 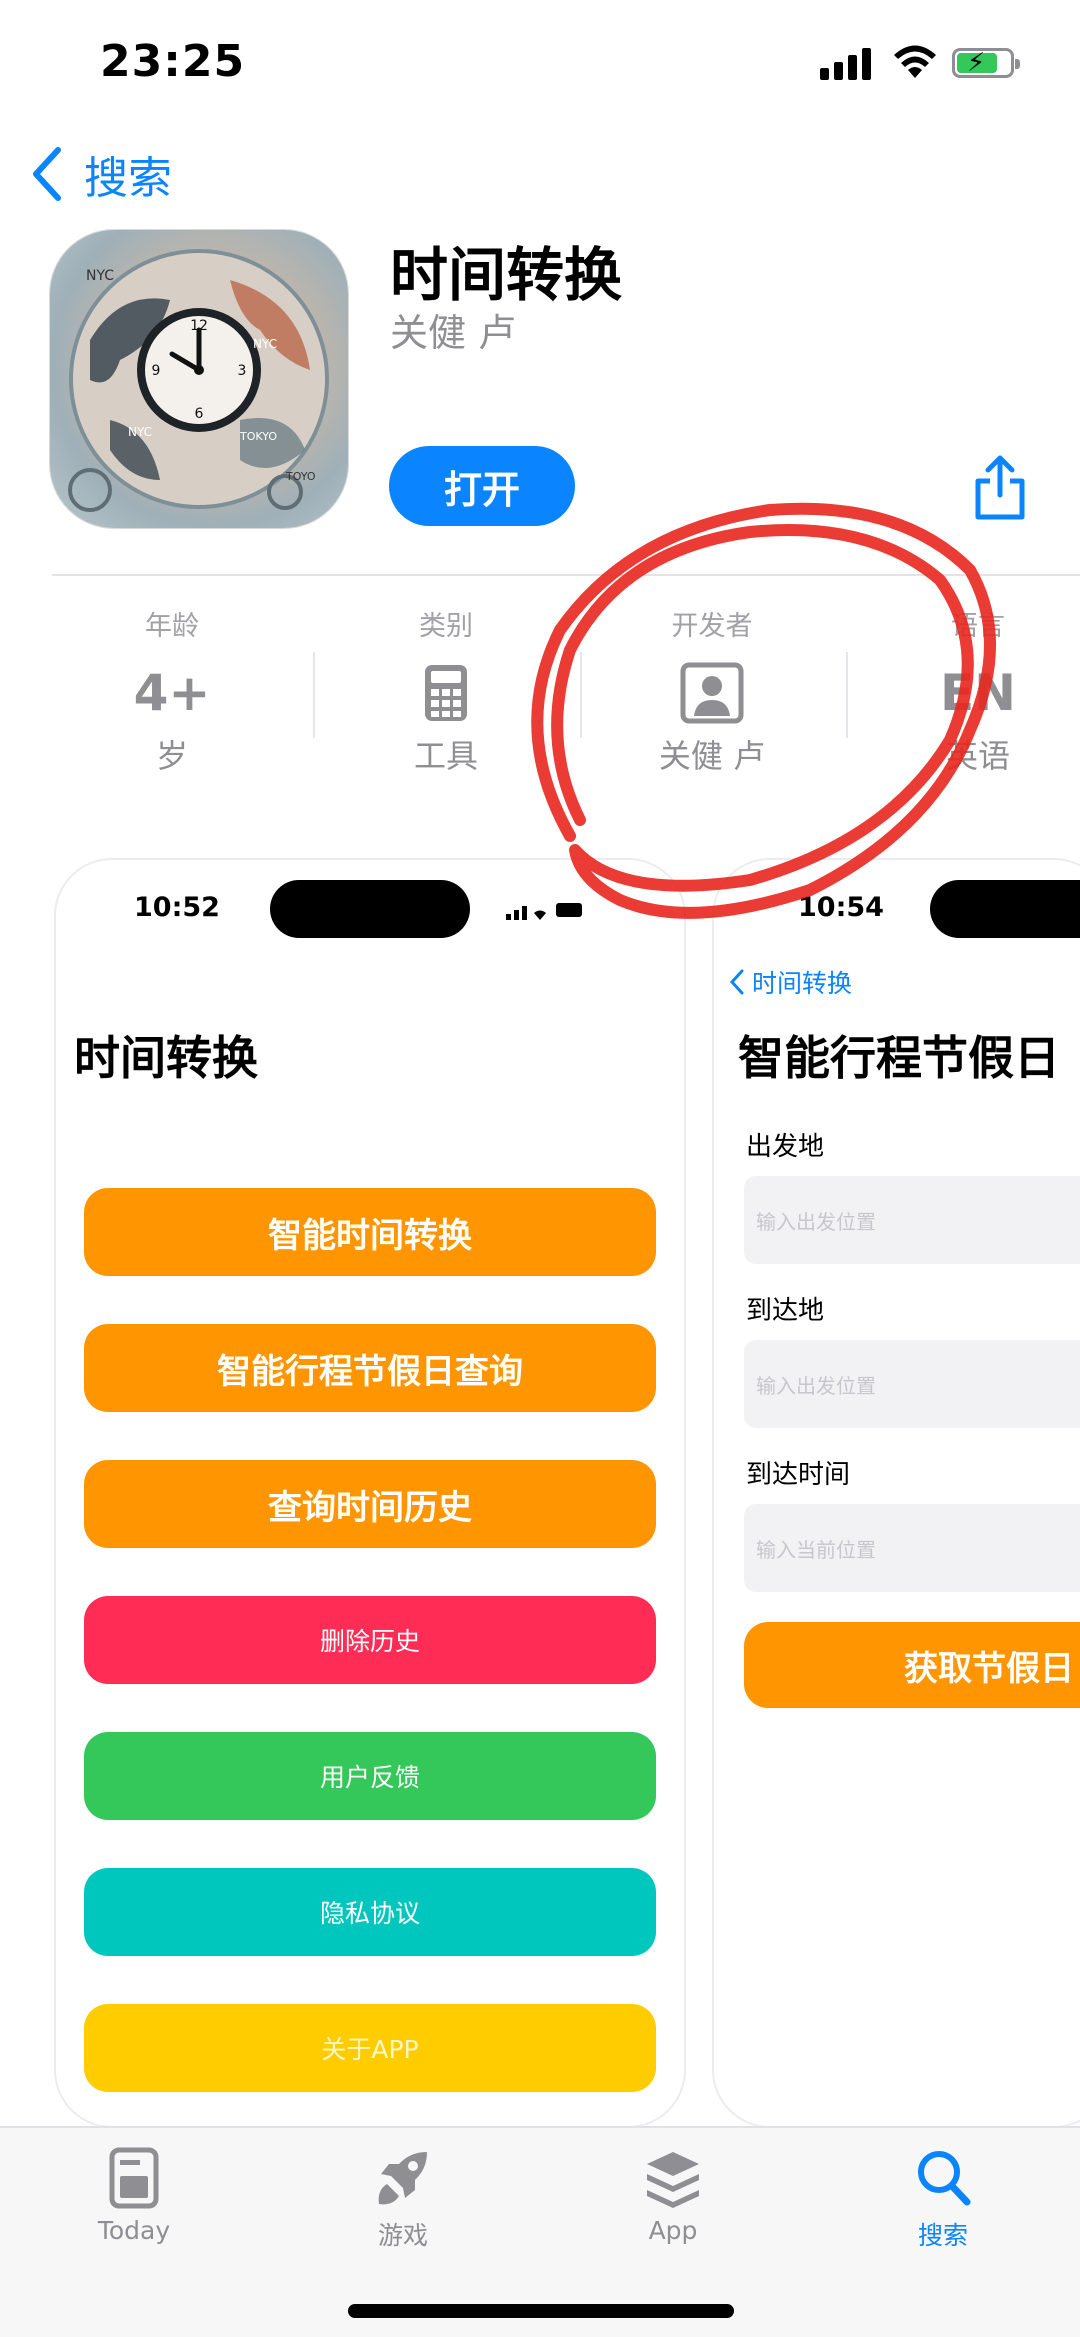 What do you see at coordinates (673, 2230) in the screenshot?
I see `tab-apps-label: App` at bounding box center [673, 2230].